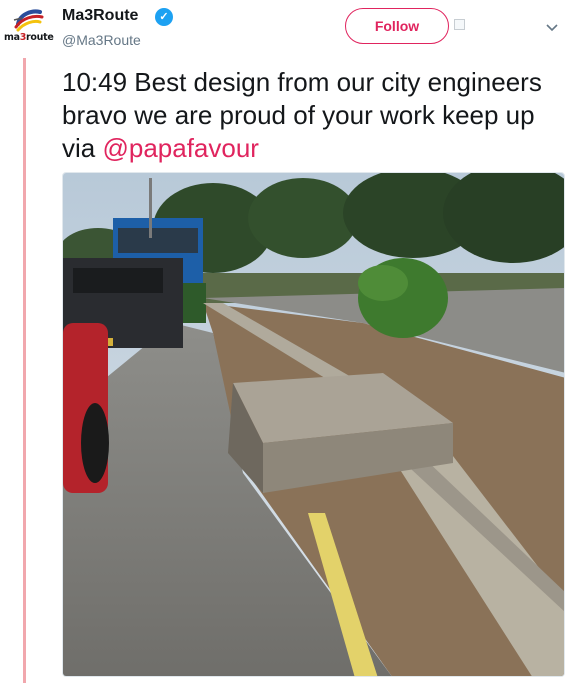 The width and height of the screenshot is (579, 683). What do you see at coordinates (180, 148) in the screenshot?
I see `mention-link: @papafavour` at bounding box center [180, 148].